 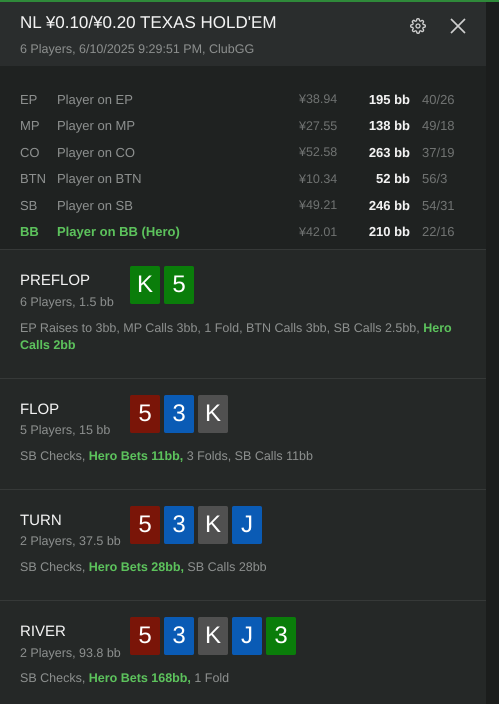 What do you see at coordinates (95, 99) in the screenshot?
I see `player-name: Player on EP` at bounding box center [95, 99].